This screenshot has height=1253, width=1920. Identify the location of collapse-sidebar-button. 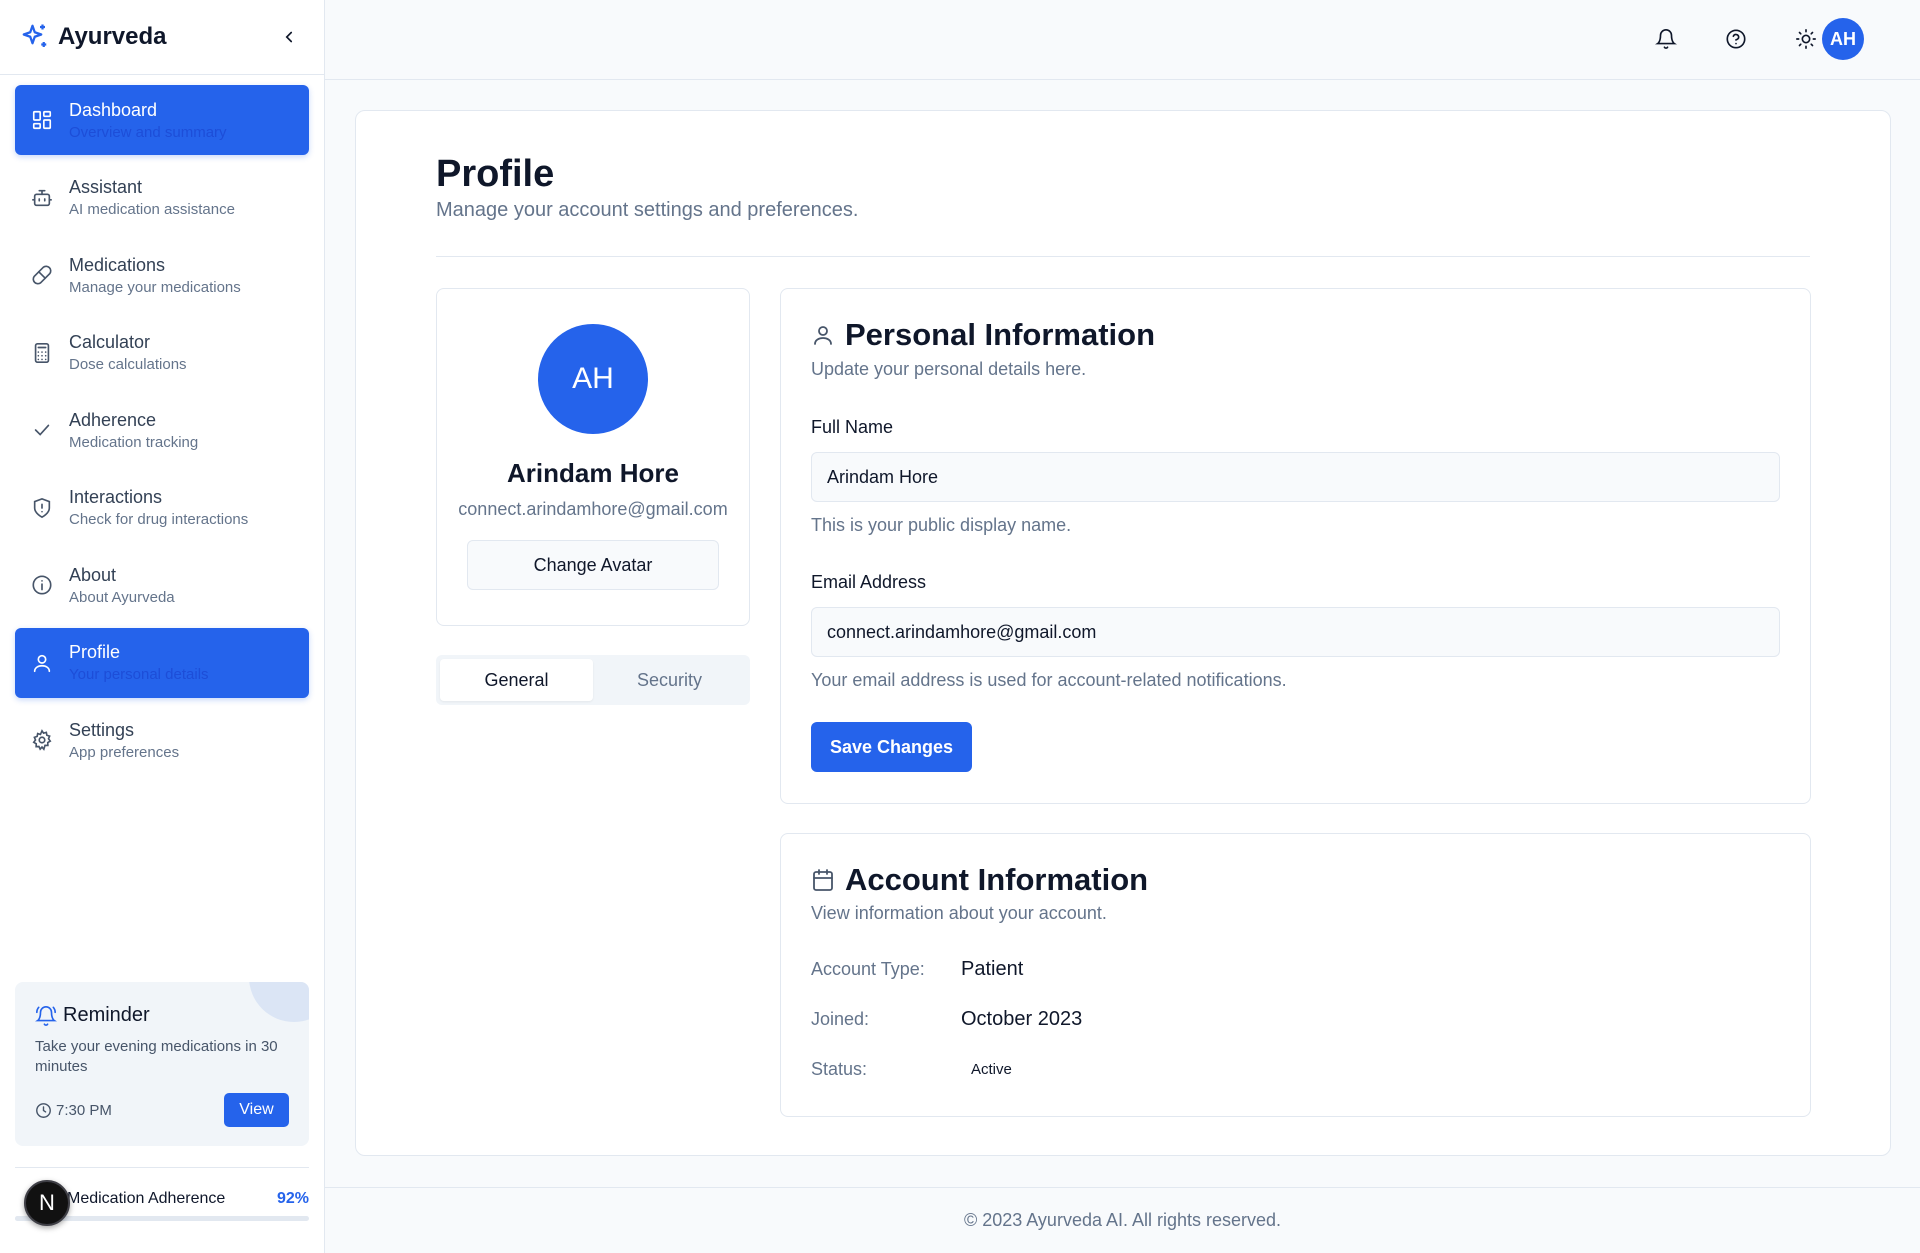
(289, 37).